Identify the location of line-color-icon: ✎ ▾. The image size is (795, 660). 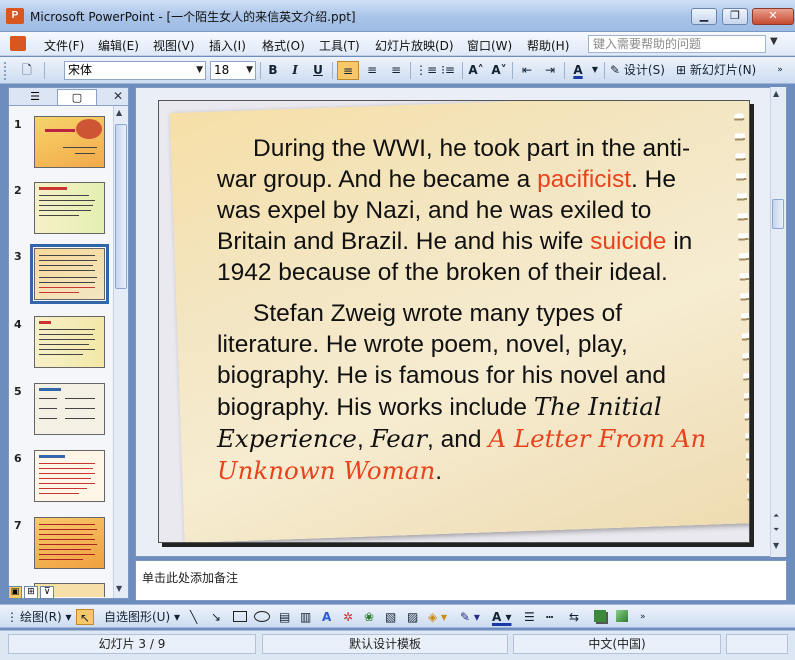
(470, 617).